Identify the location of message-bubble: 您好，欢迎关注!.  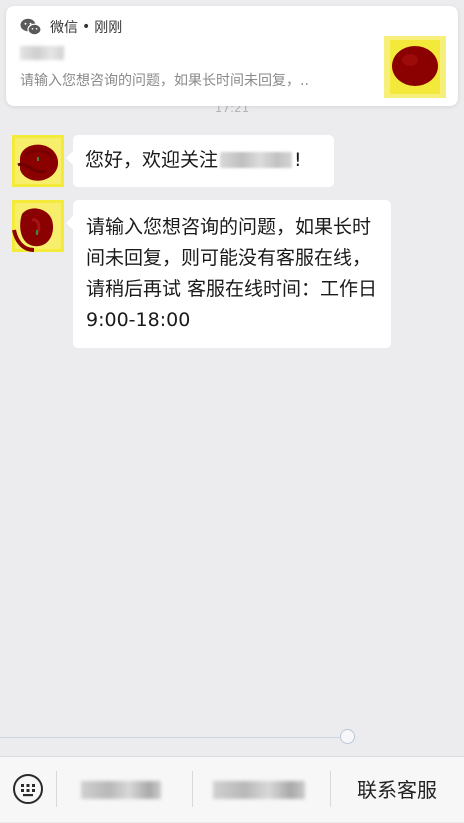
(200, 161).